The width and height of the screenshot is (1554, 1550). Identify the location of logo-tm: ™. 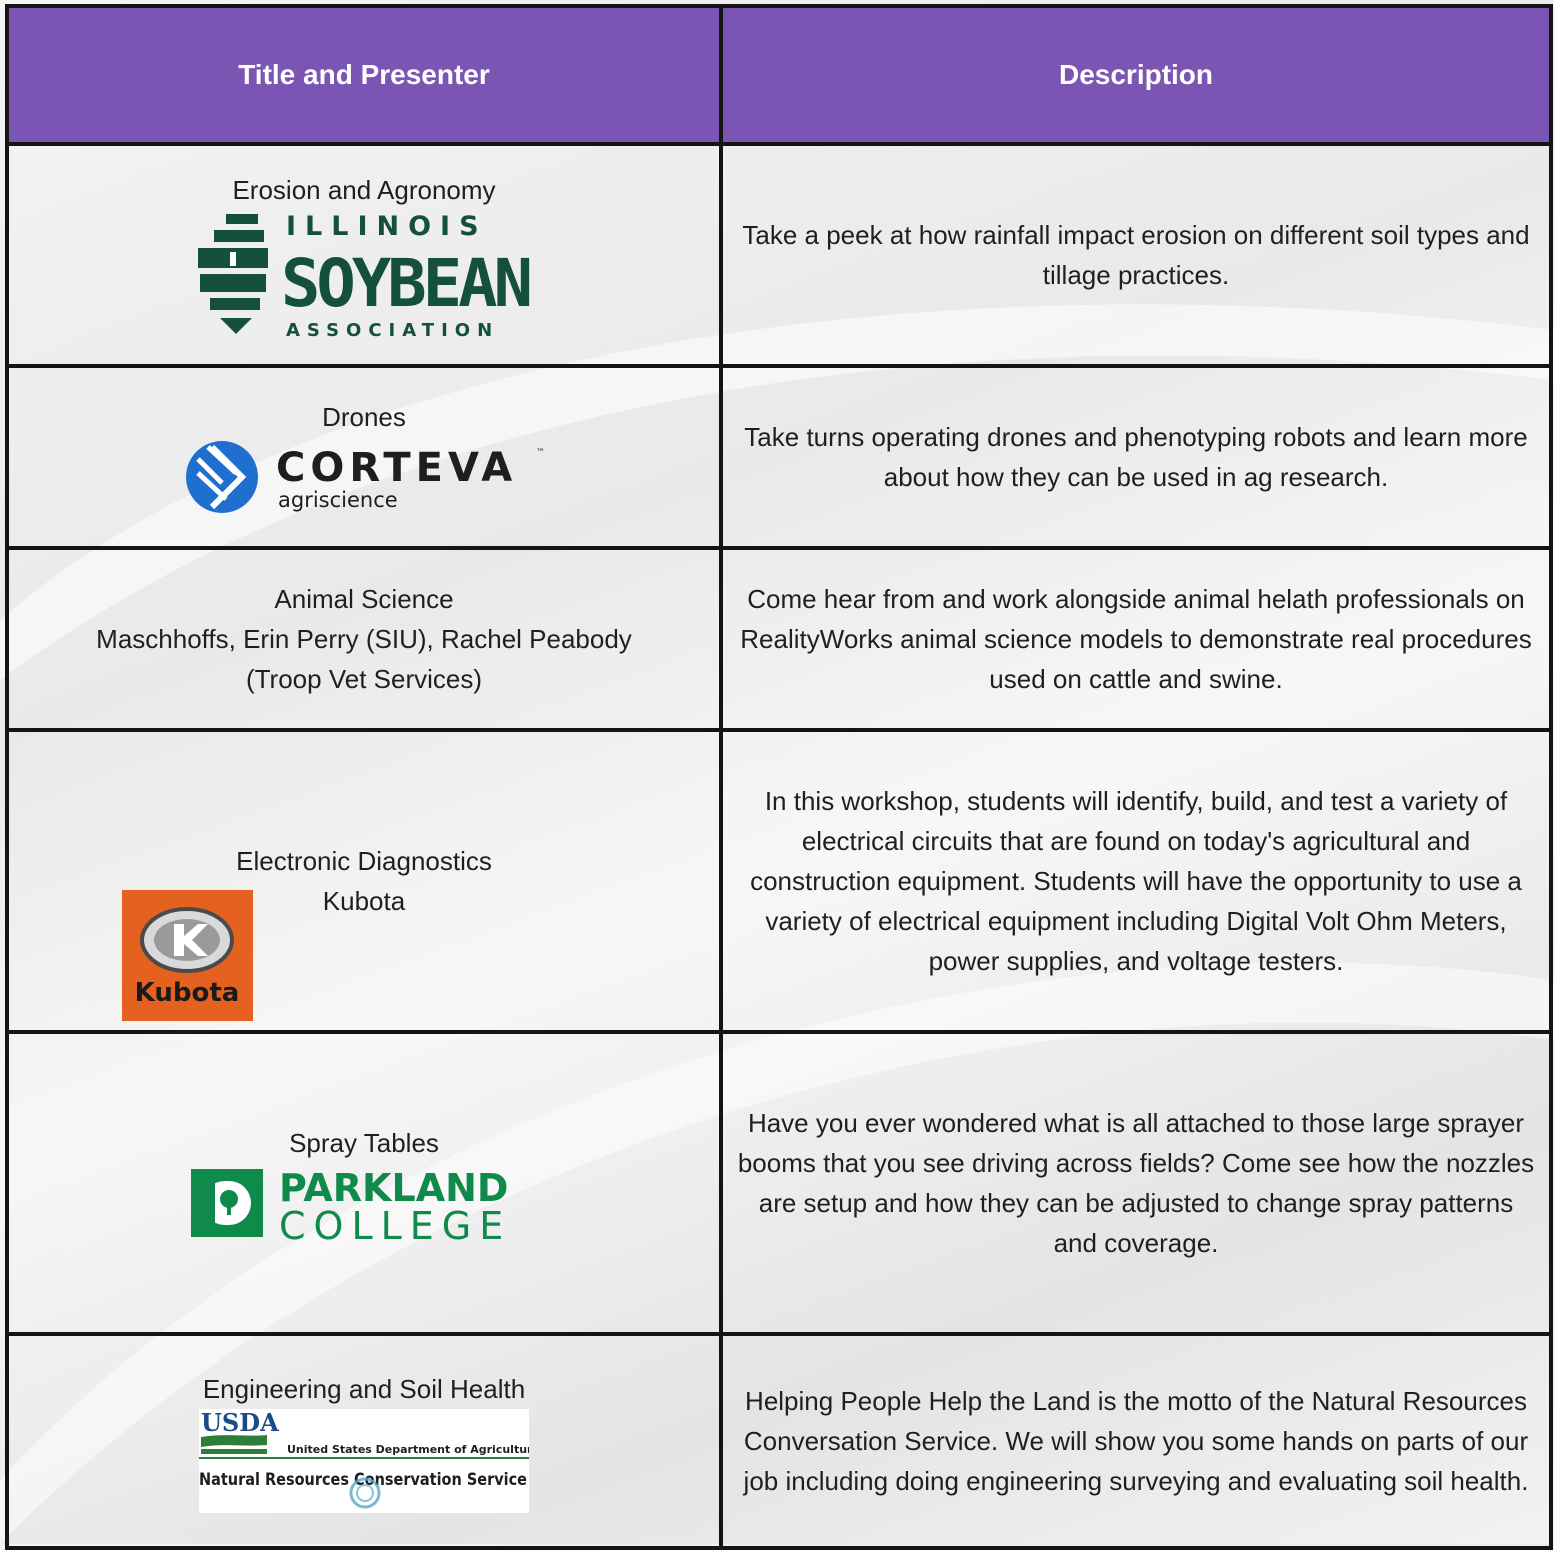
(540, 453).